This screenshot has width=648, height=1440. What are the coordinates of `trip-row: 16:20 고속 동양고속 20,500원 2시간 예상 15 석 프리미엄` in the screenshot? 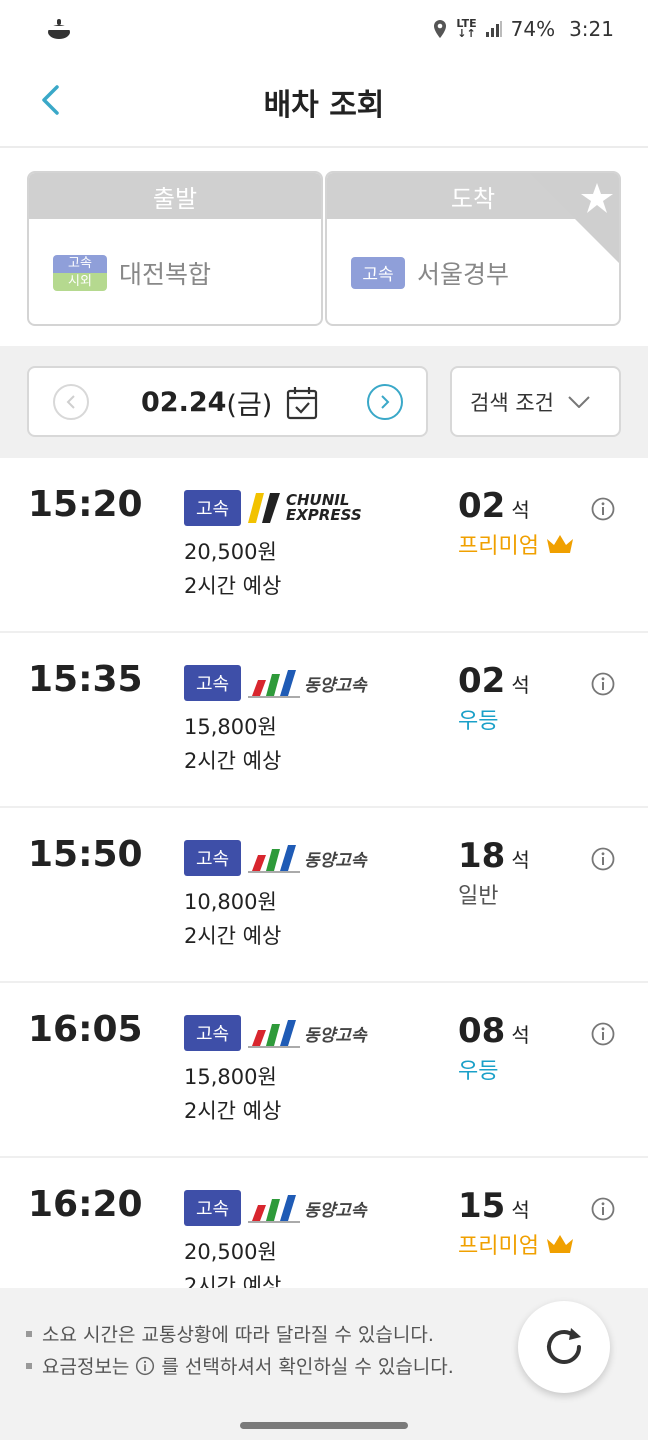 It's located at (324, 1223).